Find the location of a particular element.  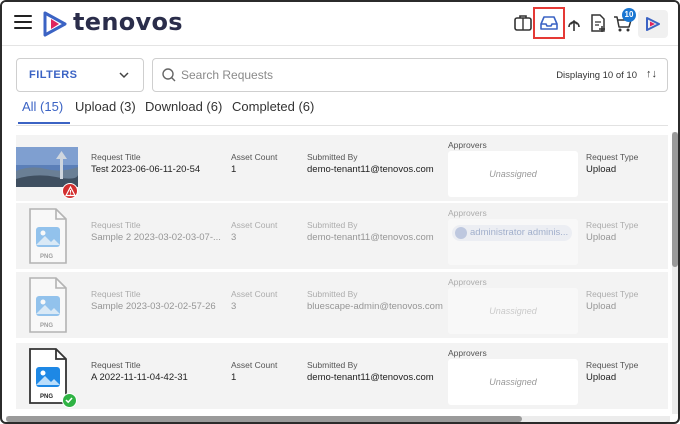

filters-label: FILTERS is located at coordinates (53, 75).